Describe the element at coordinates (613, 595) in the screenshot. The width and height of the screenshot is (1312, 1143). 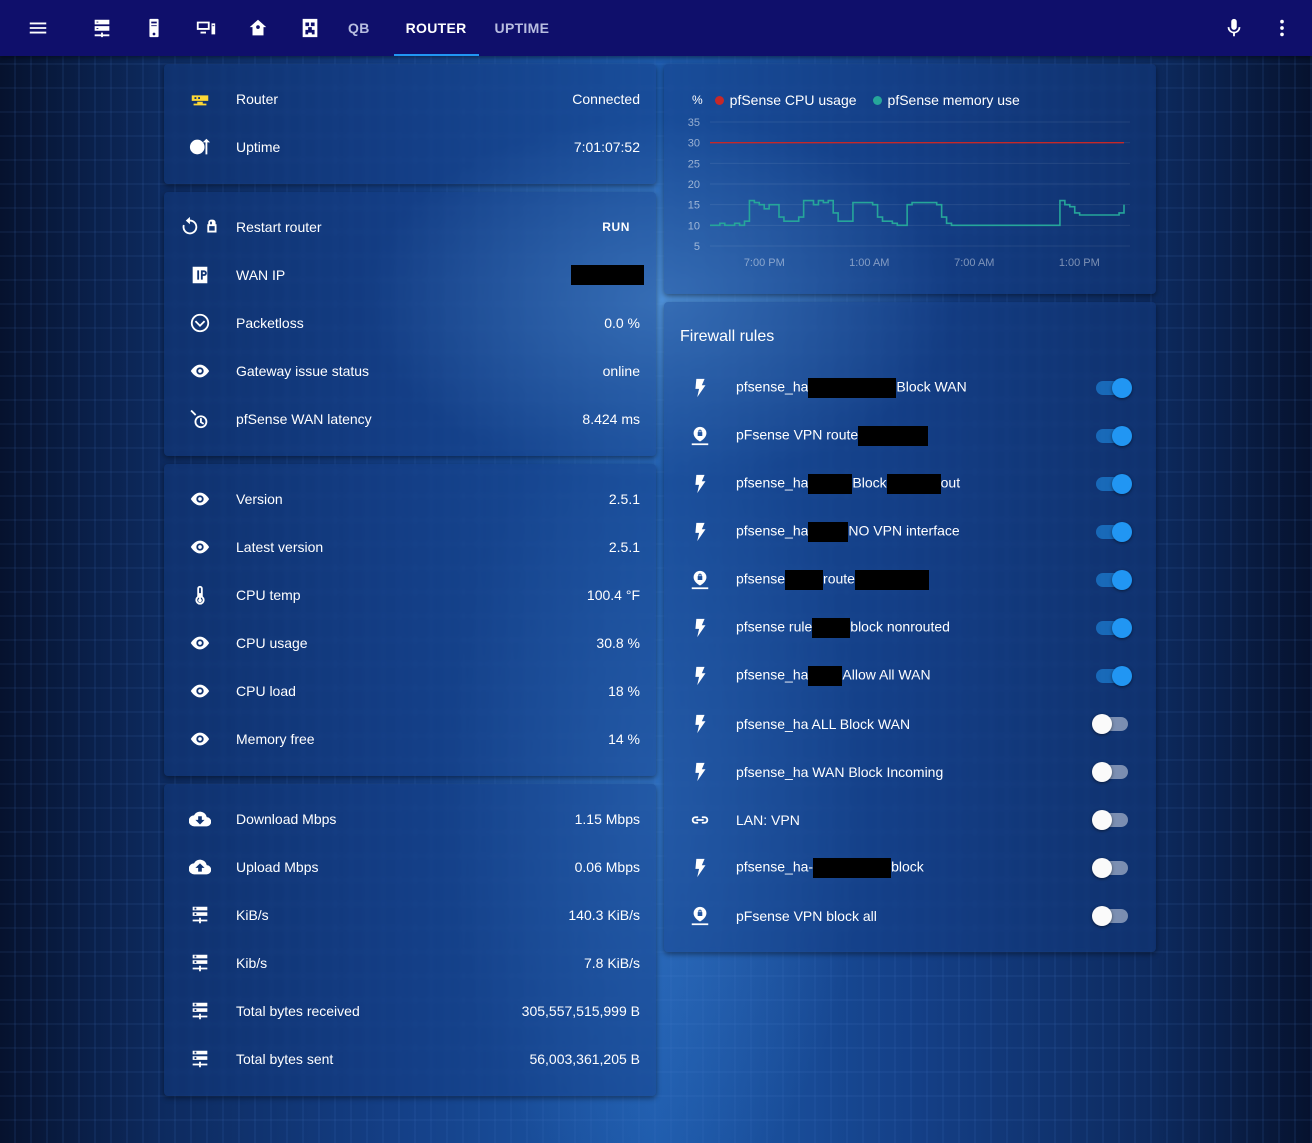
I see `cpu-temp-value: 100.4 °F` at that location.